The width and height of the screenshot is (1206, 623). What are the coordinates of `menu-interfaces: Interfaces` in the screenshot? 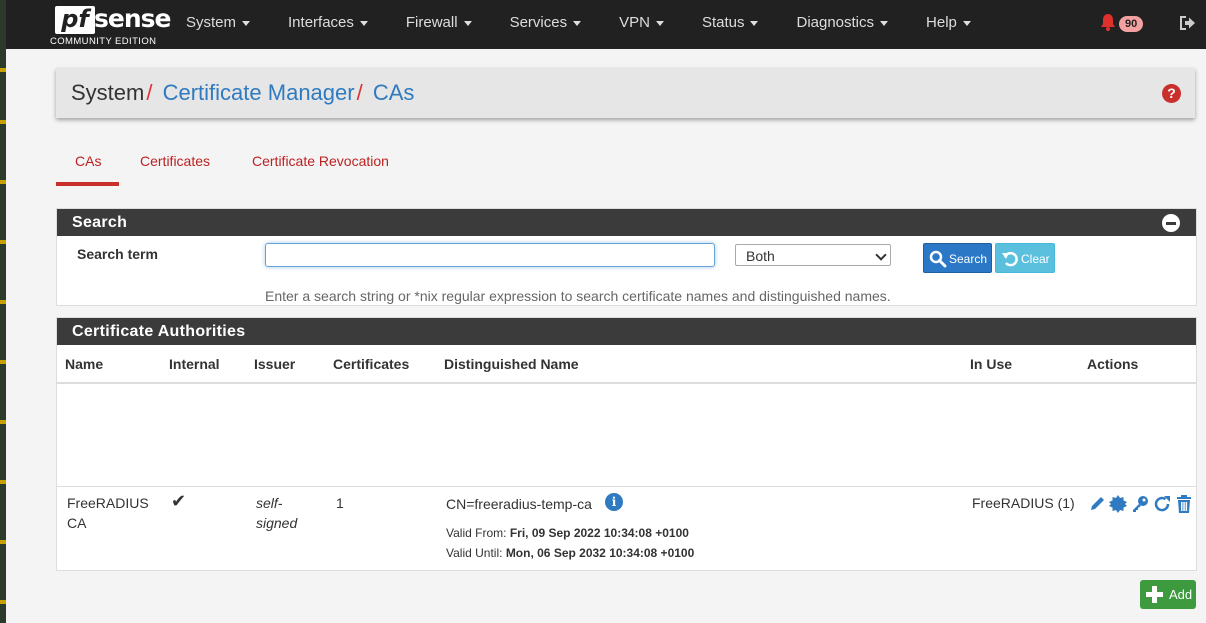 It's located at (328, 24).